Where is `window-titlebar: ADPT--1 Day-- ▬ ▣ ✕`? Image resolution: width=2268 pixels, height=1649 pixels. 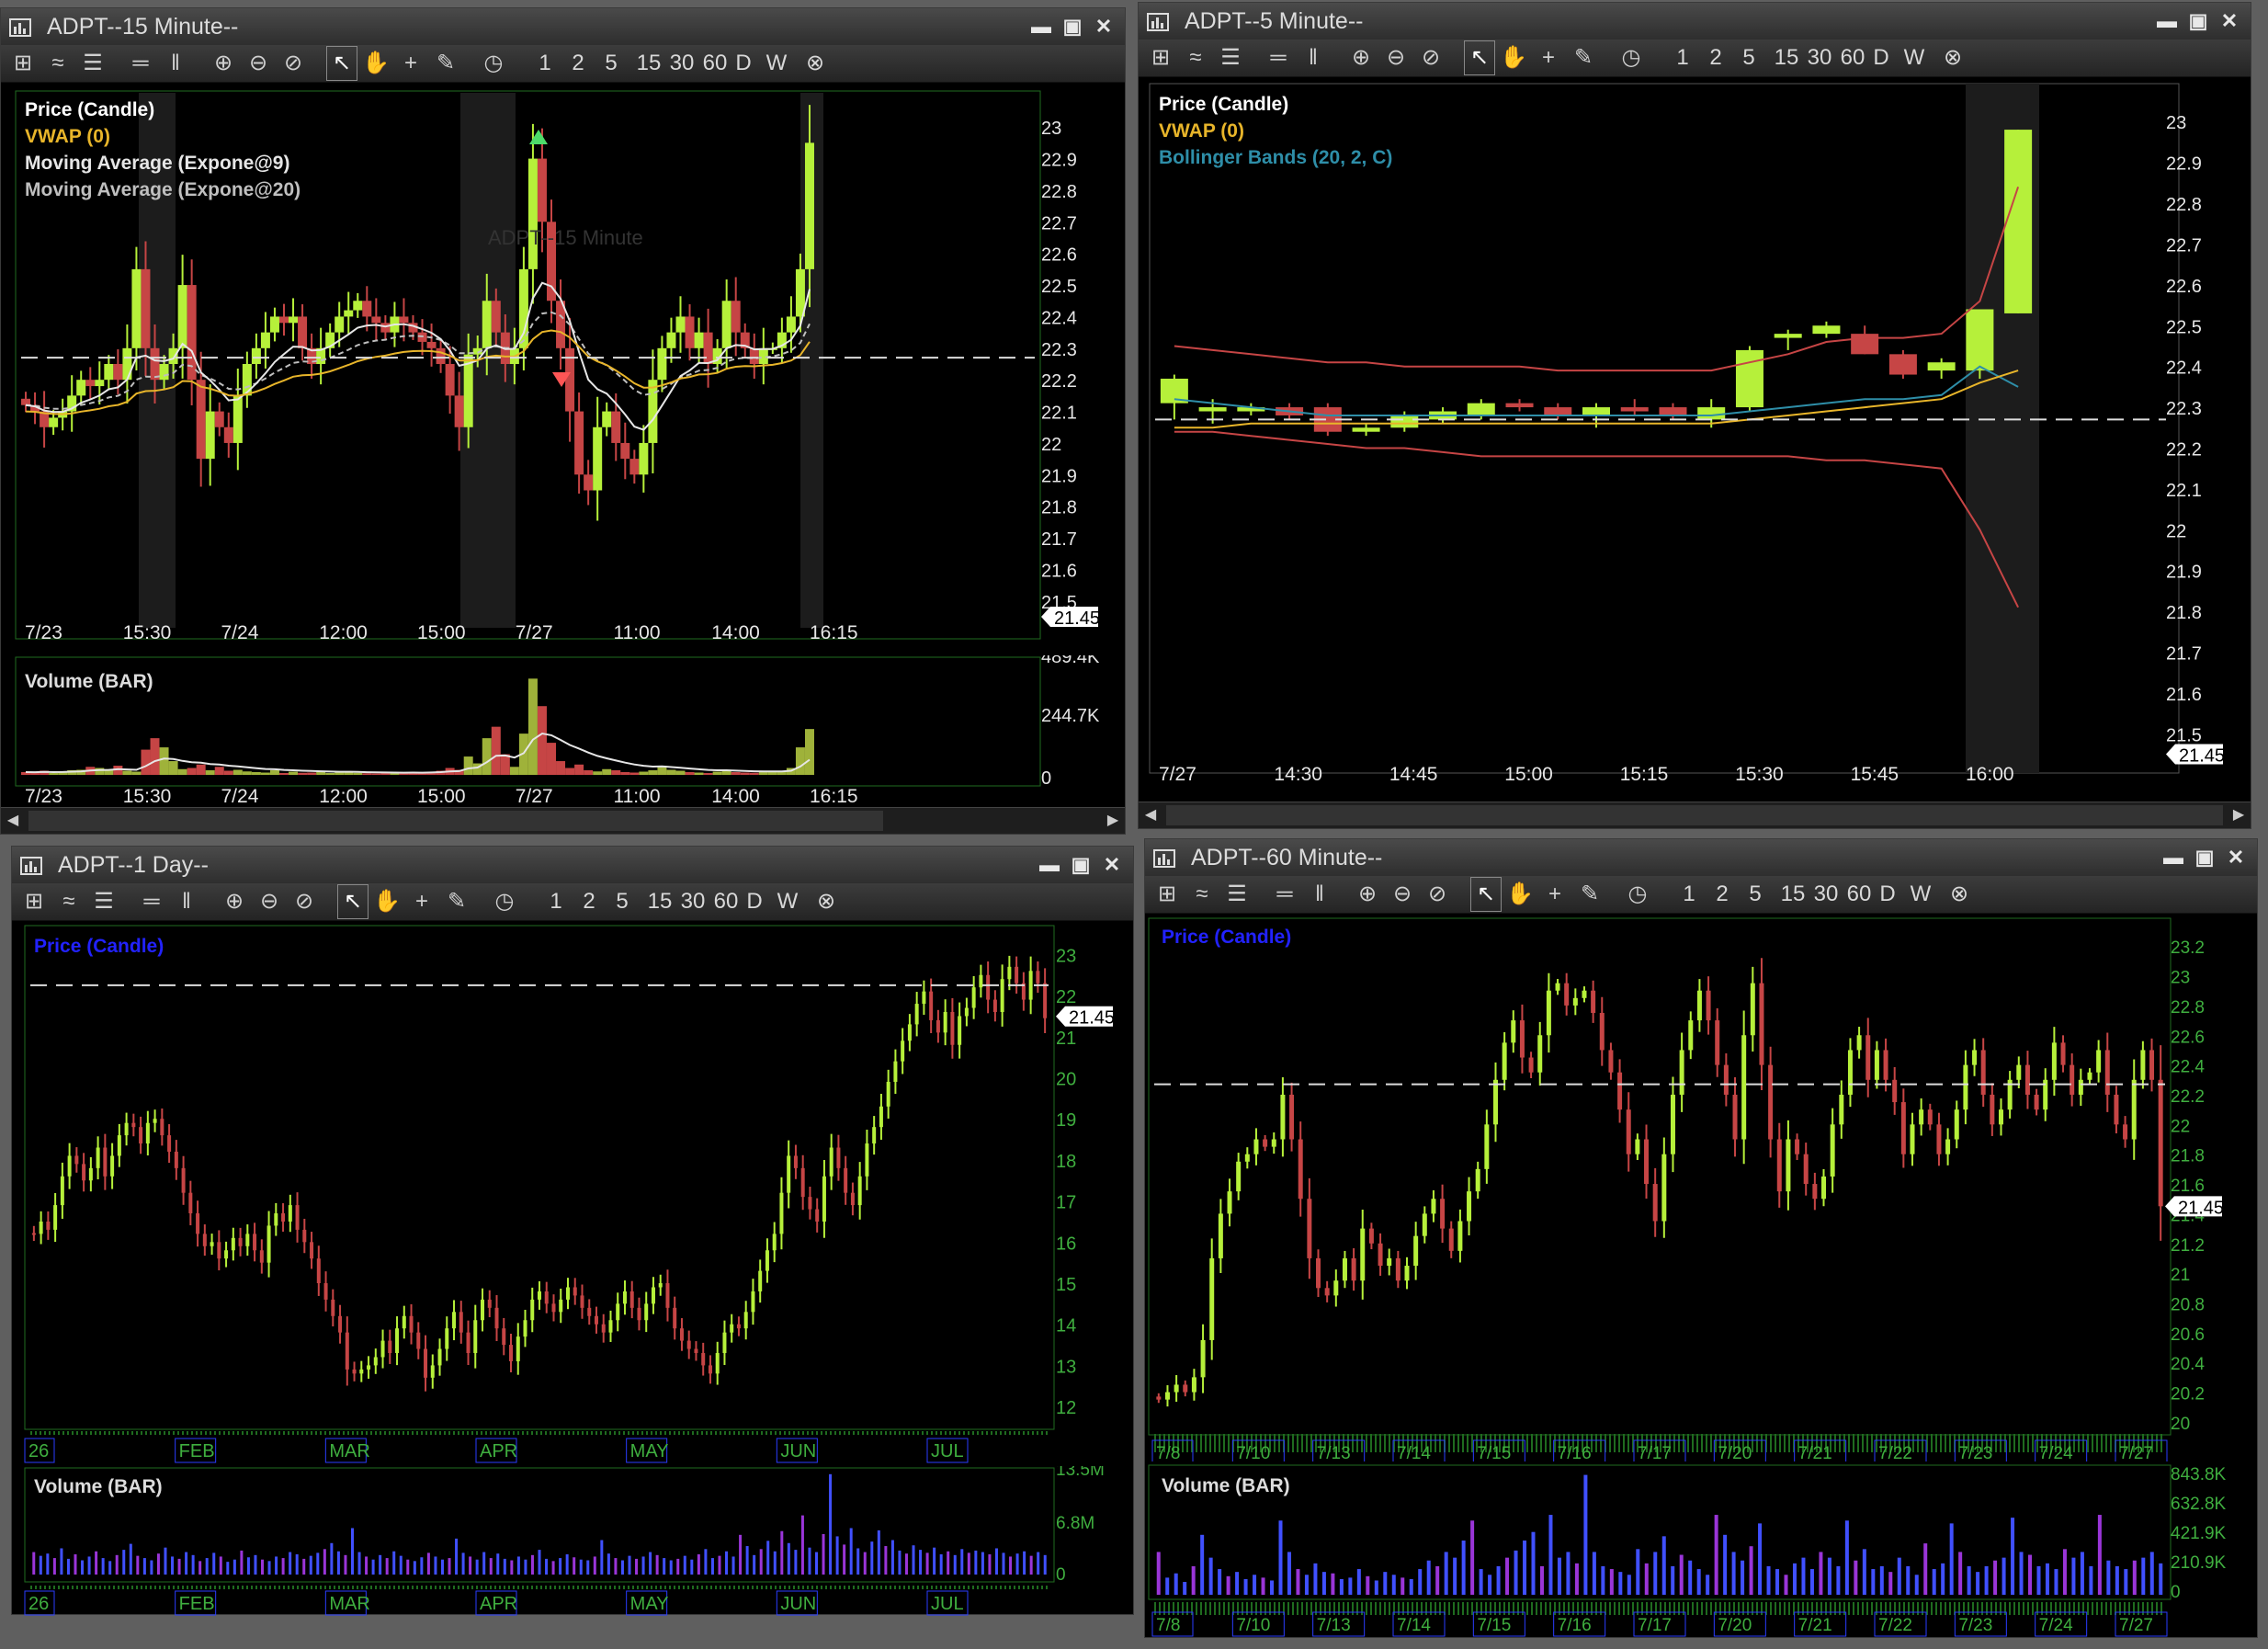 window-titlebar: ADPT--1 Day-- ▬ ▣ ✕ is located at coordinates (572, 865).